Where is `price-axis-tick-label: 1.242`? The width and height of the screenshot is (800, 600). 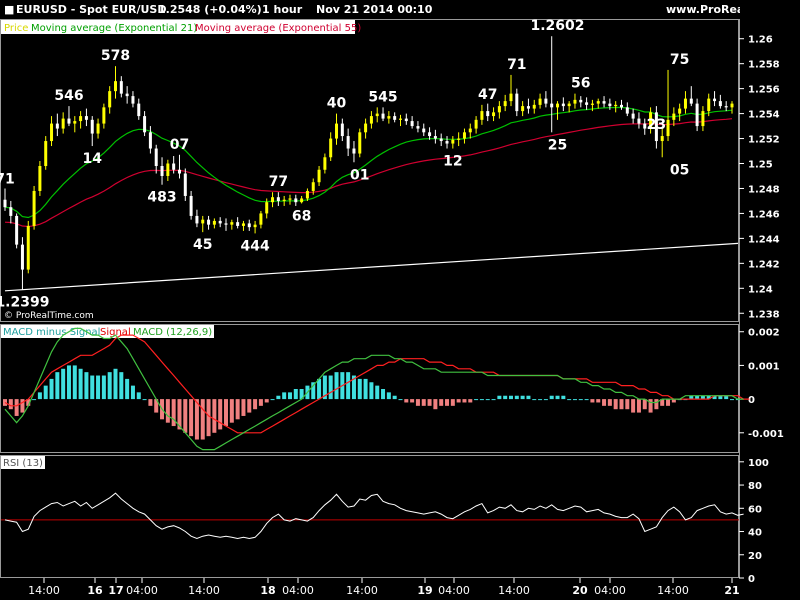
price-axis-tick-label: 1.242 is located at coordinates (764, 264).